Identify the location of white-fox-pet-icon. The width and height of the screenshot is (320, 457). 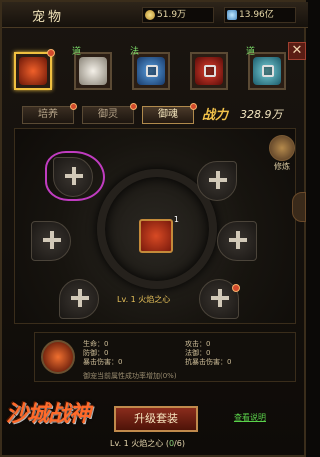
(93, 71).